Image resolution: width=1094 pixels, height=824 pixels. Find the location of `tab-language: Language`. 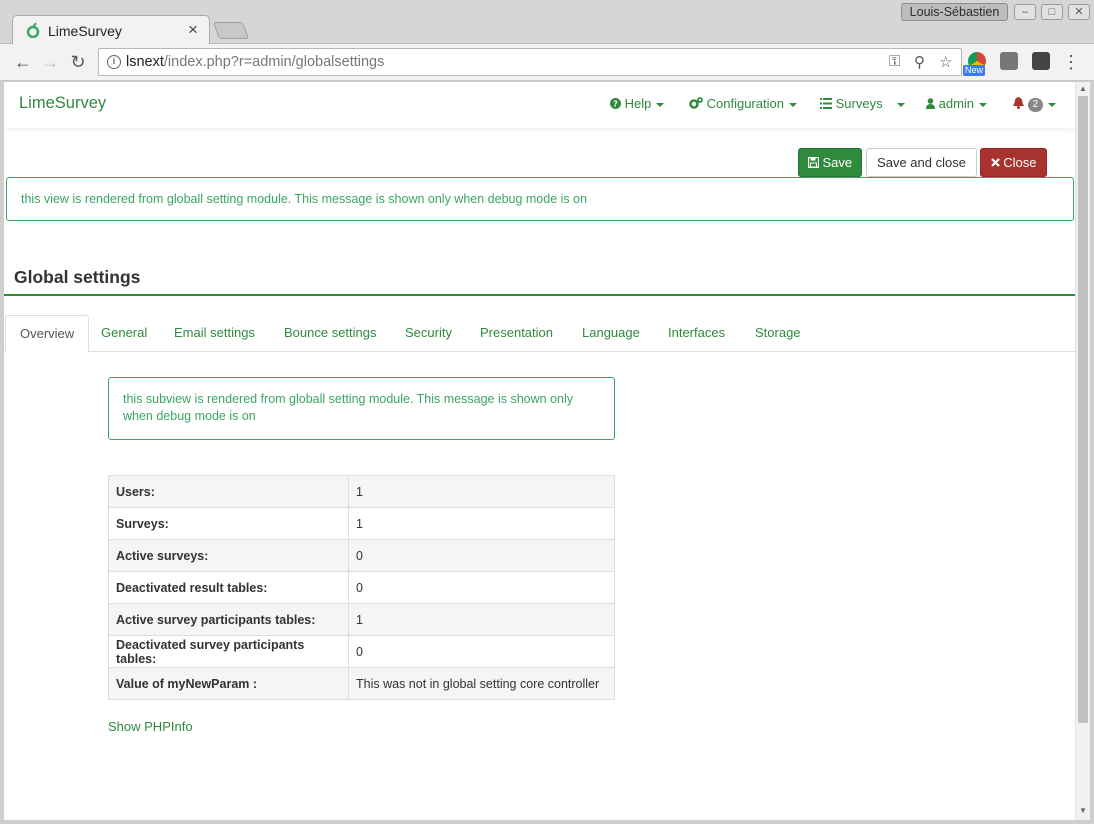

tab-language: Language is located at coordinates (611, 333).